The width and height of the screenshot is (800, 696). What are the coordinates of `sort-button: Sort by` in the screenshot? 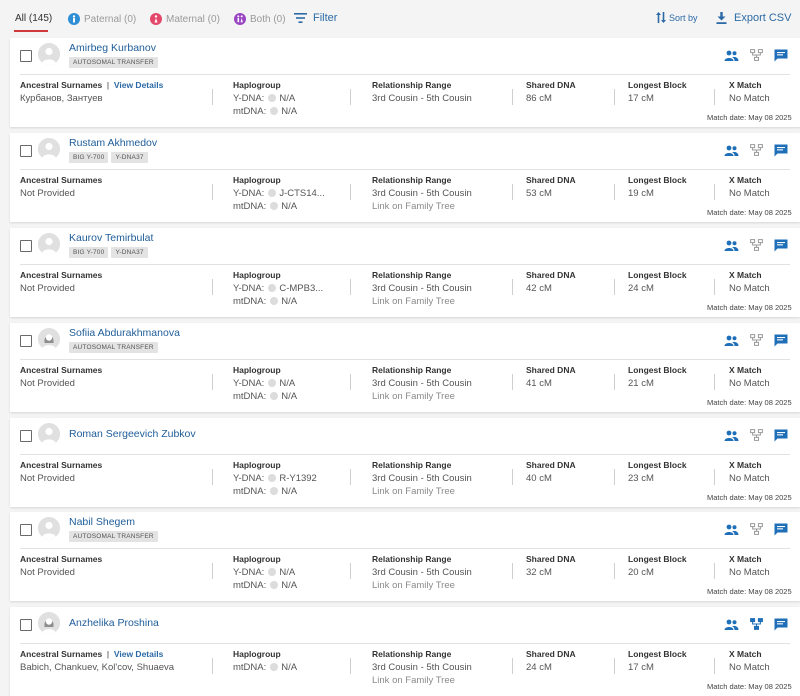 It's located at (677, 17).